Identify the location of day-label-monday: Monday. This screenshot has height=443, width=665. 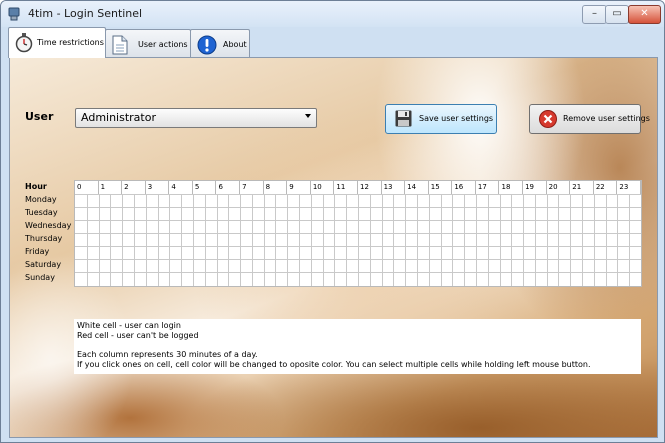
(41, 199).